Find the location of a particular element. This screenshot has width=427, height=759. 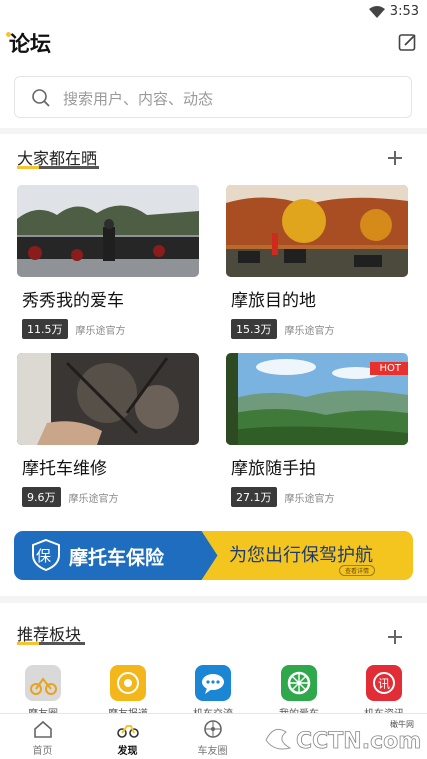

board-label: 摩友报道 is located at coordinates (128, 709).